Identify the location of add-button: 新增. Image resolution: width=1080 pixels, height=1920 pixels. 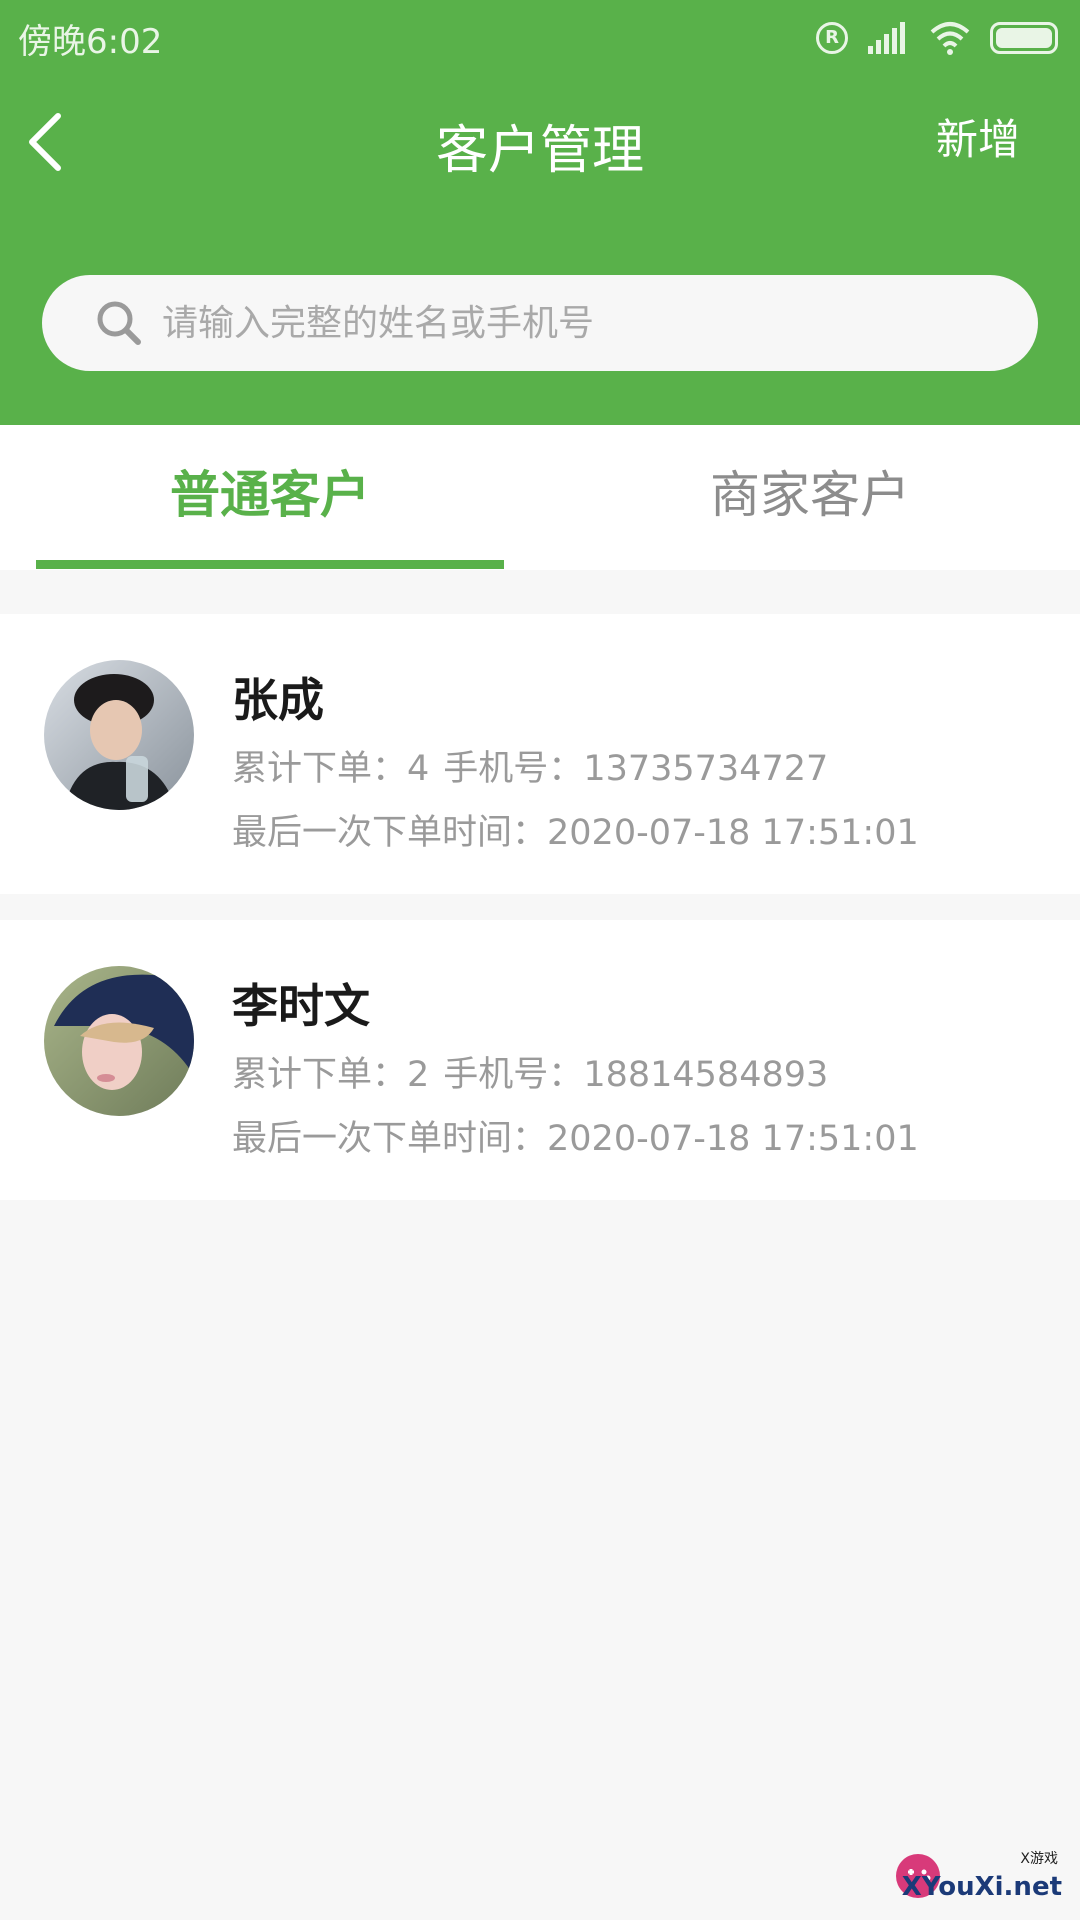
(978, 136).